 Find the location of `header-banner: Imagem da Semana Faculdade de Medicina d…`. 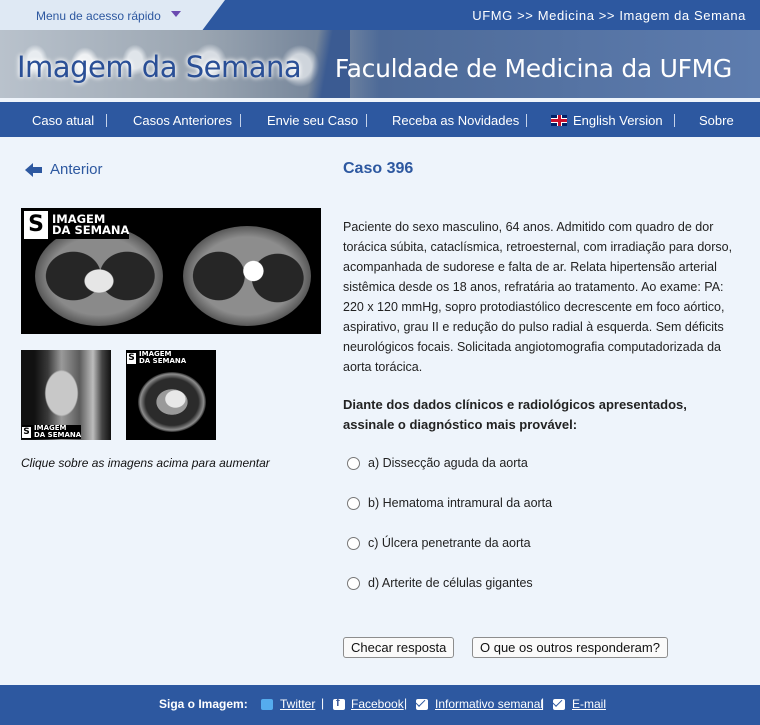

header-banner: Imagem da Semana Faculdade de Medicina d… is located at coordinates (380, 64).